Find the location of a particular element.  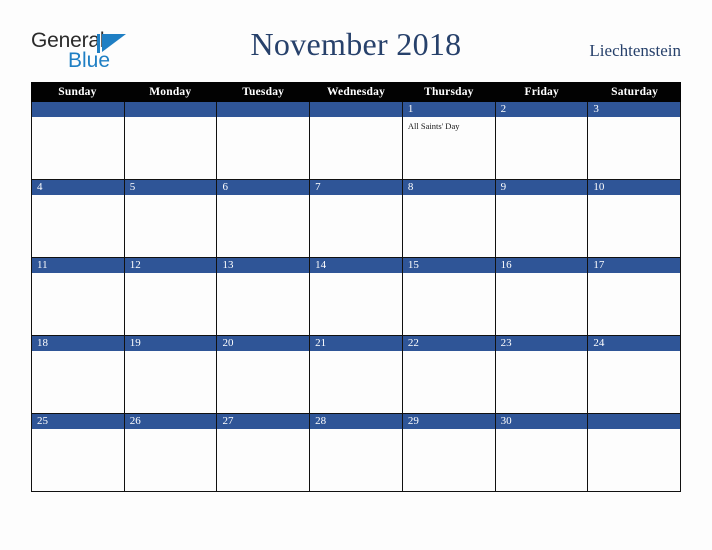

day-cell-1: 1 All Saints' Day is located at coordinates (449, 140).